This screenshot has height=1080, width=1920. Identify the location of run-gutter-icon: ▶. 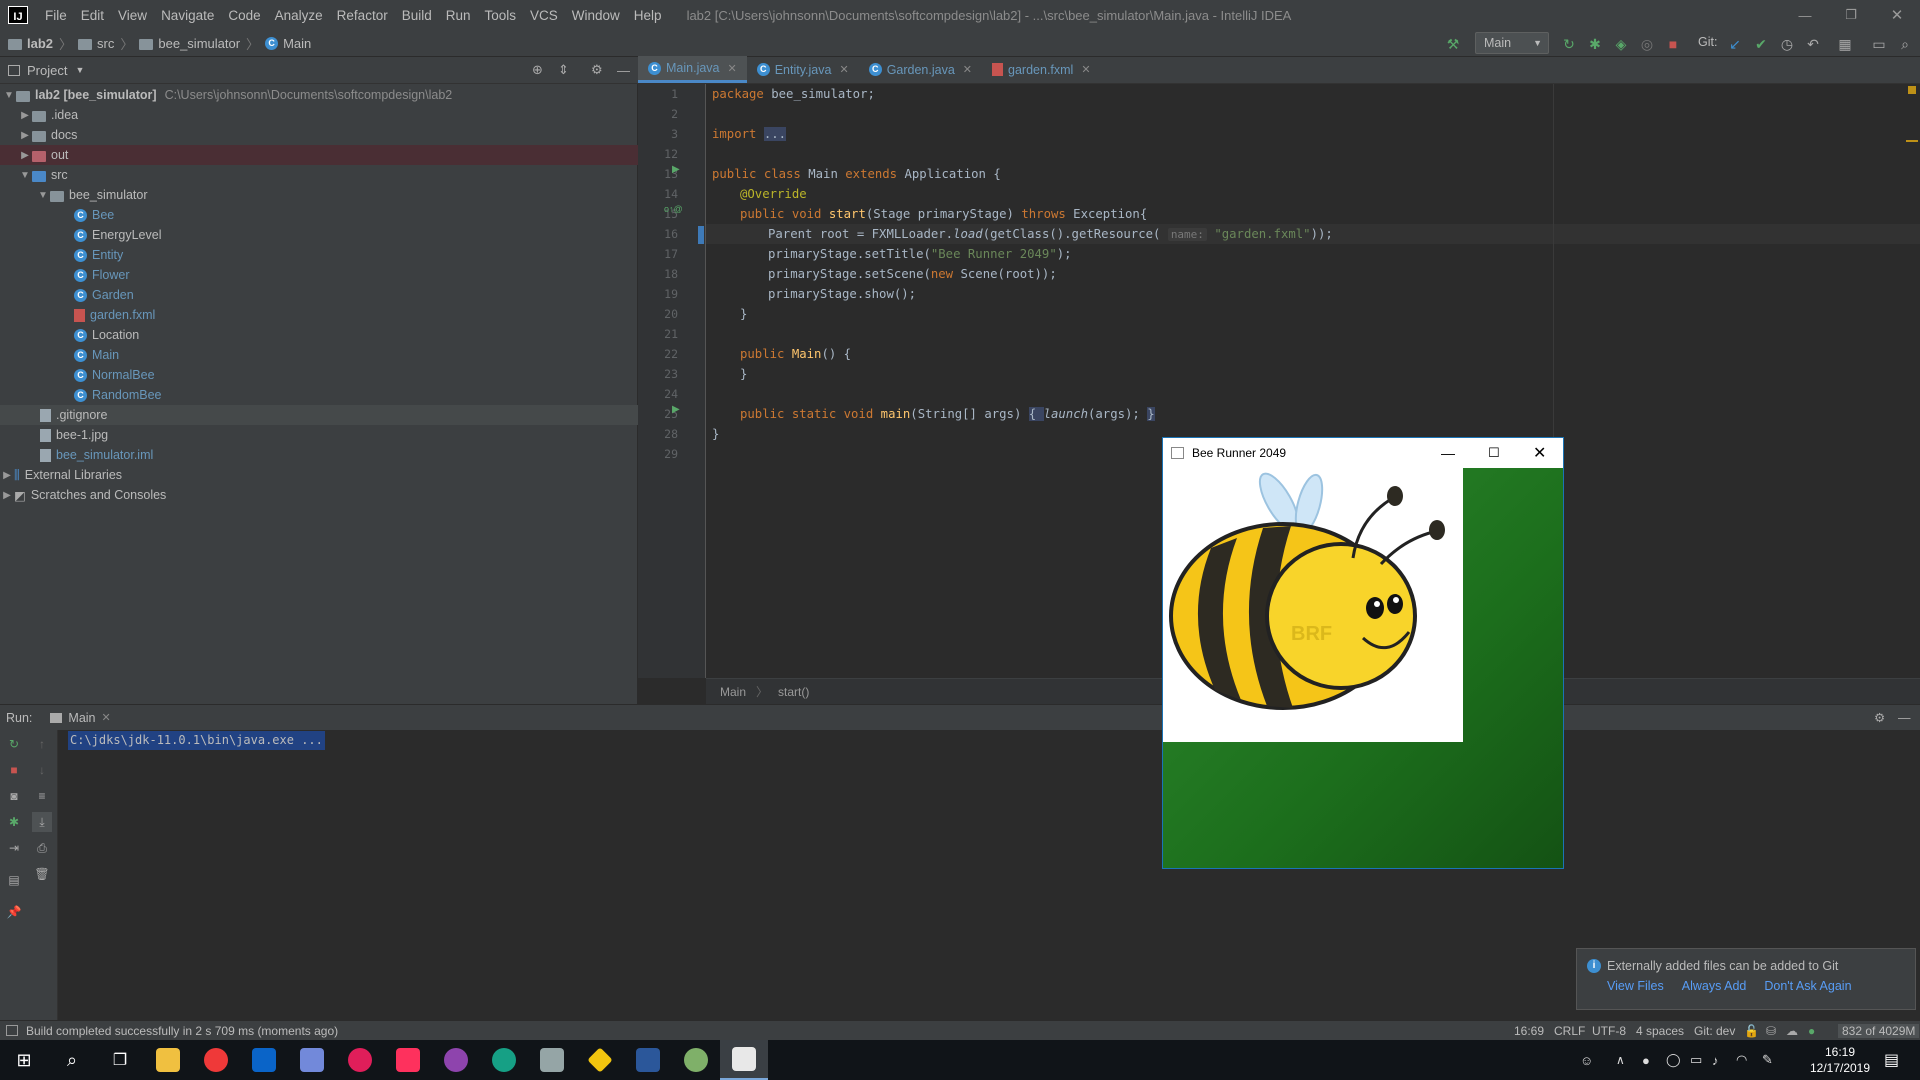
(676, 409).